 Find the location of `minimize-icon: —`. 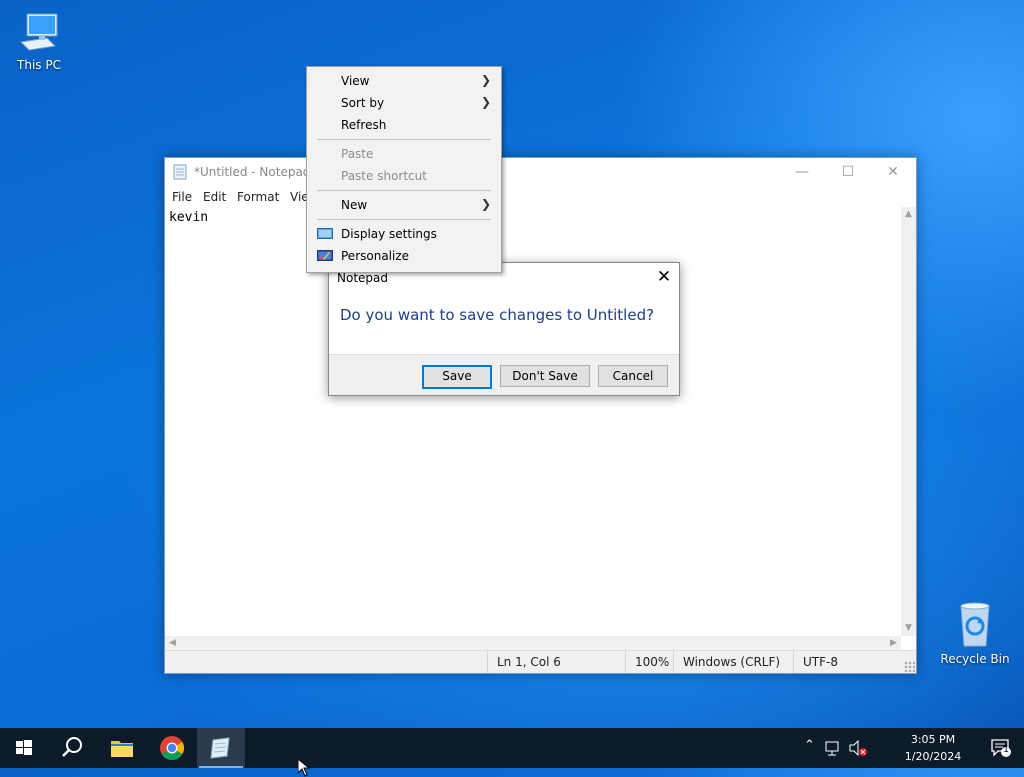

minimize-icon: — is located at coordinates (802, 172).